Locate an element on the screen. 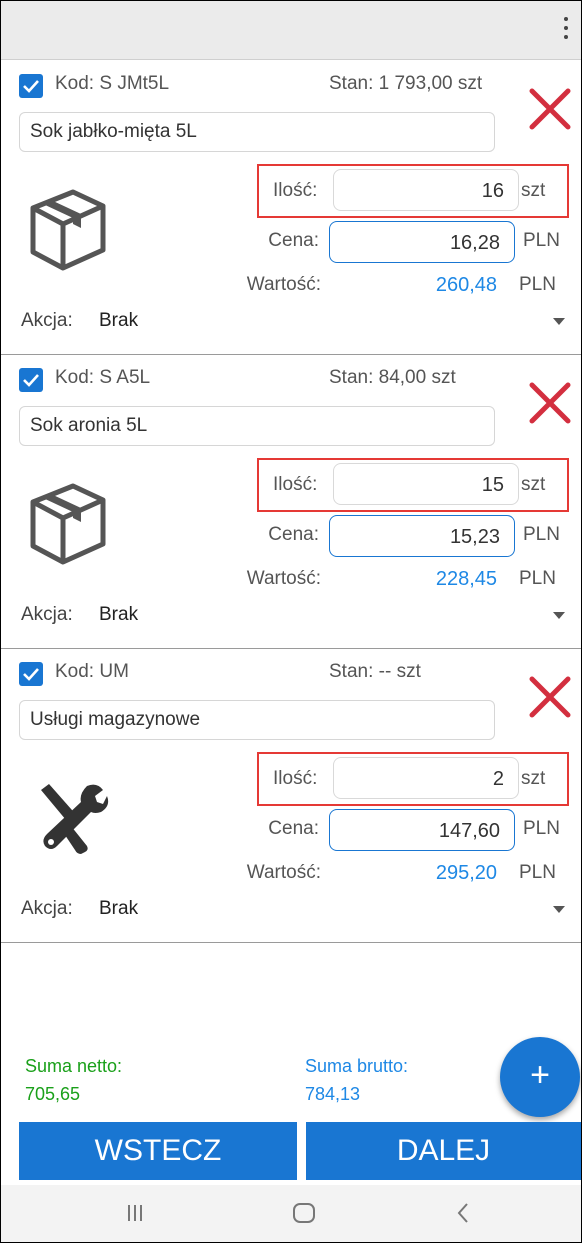 Image resolution: width=582 pixels, height=1243 pixels. item-stock: Stan: 84,00 szt is located at coordinates (392, 377).